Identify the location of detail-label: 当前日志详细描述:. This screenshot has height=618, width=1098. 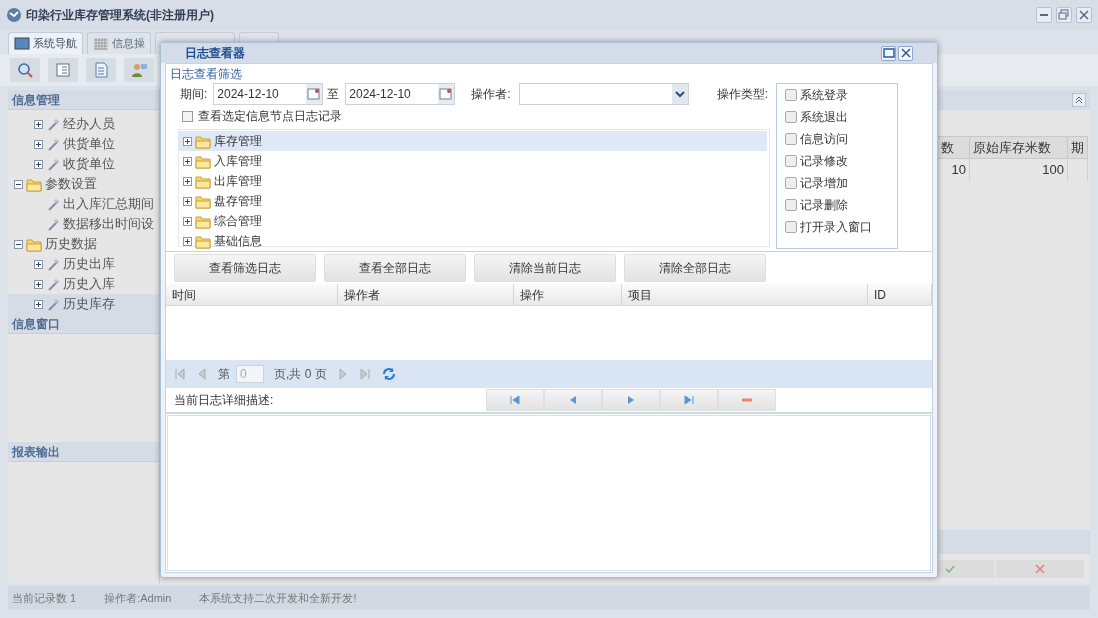
(224, 400).